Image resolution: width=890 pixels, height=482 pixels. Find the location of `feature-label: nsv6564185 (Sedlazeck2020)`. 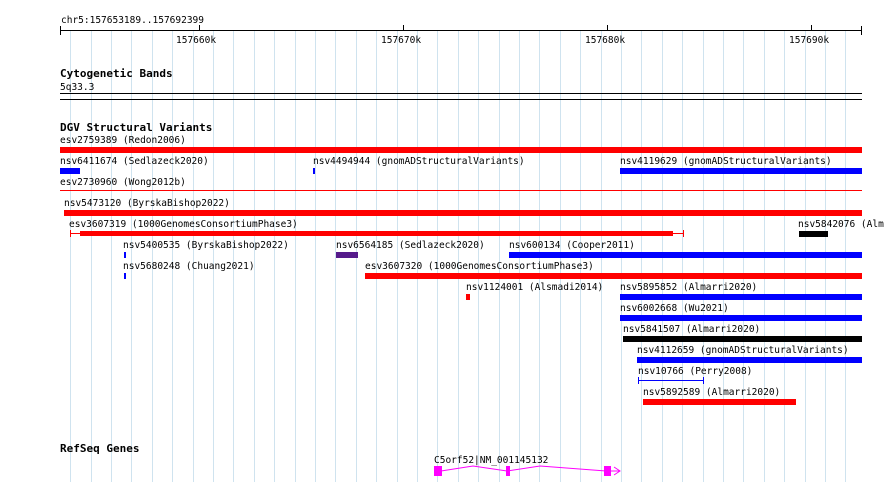

feature-label: nsv6564185 (Sedlazeck2020) is located at coordinates (410, 245).